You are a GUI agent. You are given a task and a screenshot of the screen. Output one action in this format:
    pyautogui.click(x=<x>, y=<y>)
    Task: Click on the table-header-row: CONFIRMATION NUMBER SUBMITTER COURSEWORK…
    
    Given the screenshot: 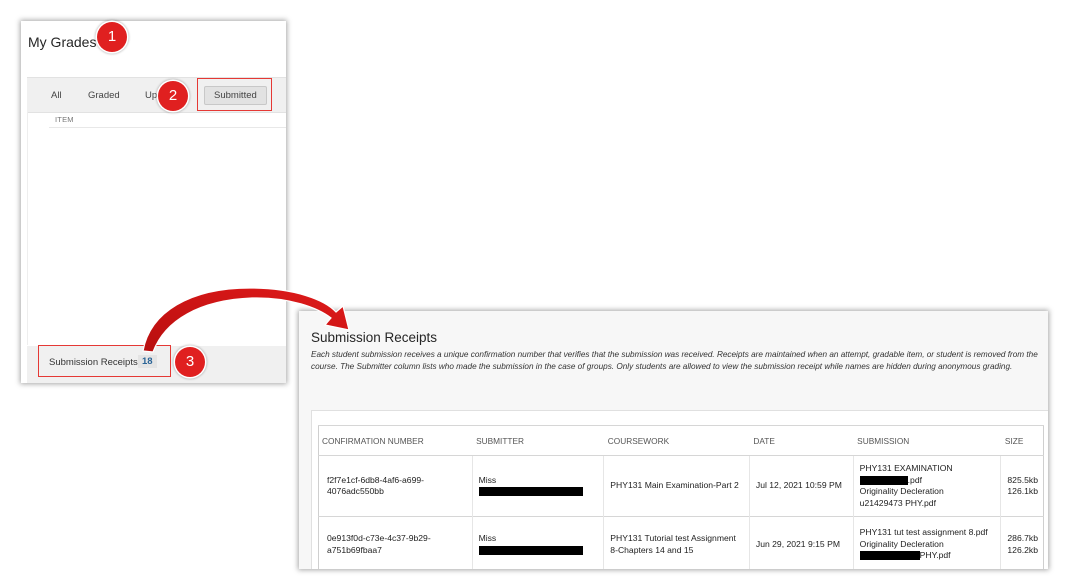 What is the action you would take?
    pyautogui.click(x=681, y=440)
    